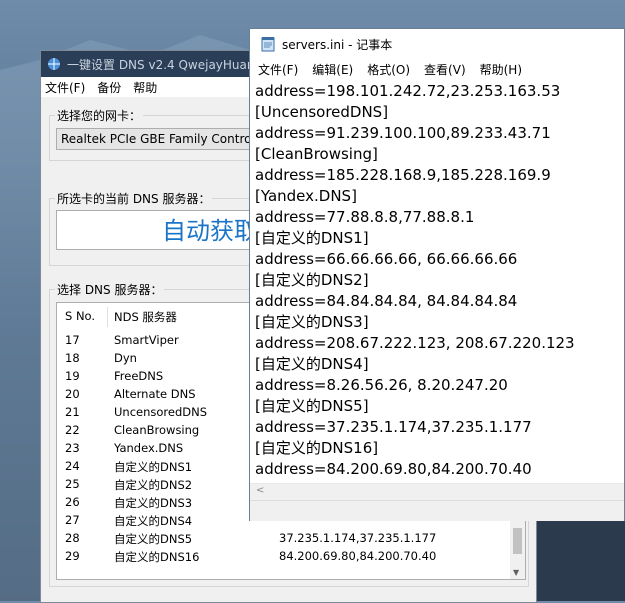 The image size is (625, 603). What do you see at coordinates (358, 556) in the screenshot?
I see `list-item-addr: 84.200.69.80,84.200.70.40` at bounding box center [358, 556].